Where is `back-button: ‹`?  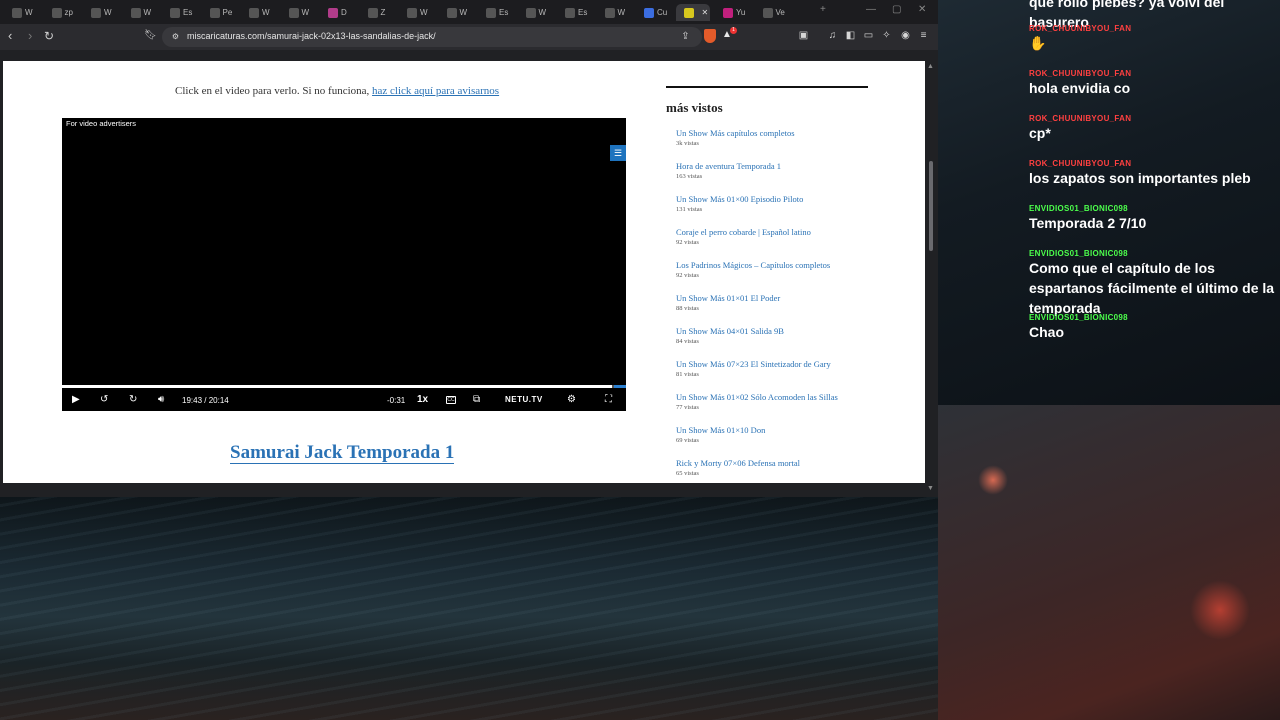 back-button: ‹ is located at coordinates (10, 36).